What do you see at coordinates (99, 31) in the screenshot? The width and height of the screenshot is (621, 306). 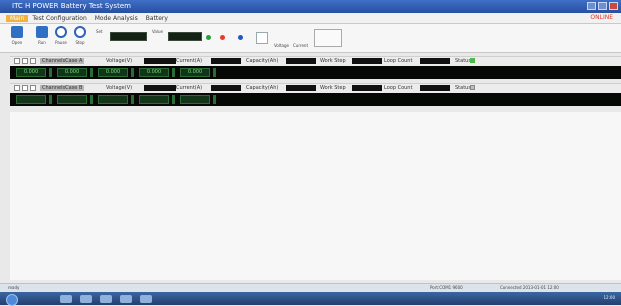 I see `set-label: Set` at bounding box center [99, 31].